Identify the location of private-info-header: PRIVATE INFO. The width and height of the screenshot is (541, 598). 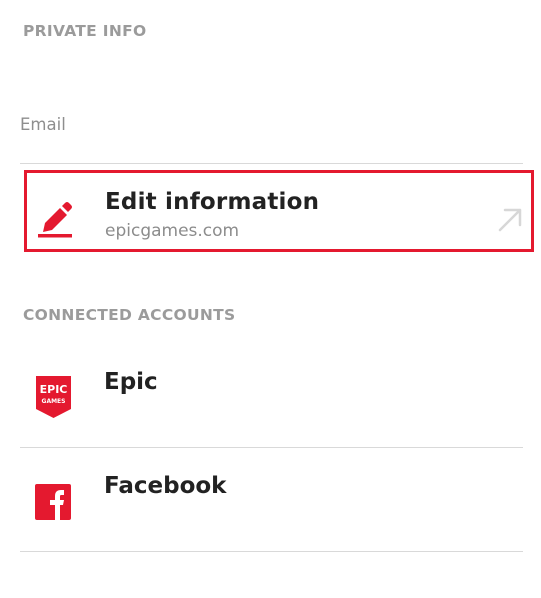
(85, 31).